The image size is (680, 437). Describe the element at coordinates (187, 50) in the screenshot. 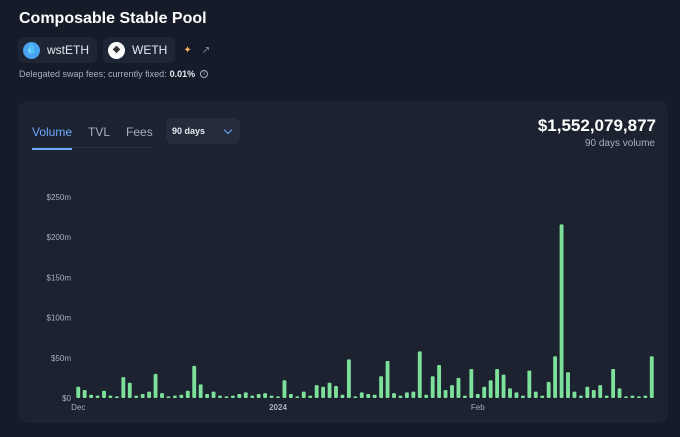

I see `sparkle-icon: ✦` at that location.